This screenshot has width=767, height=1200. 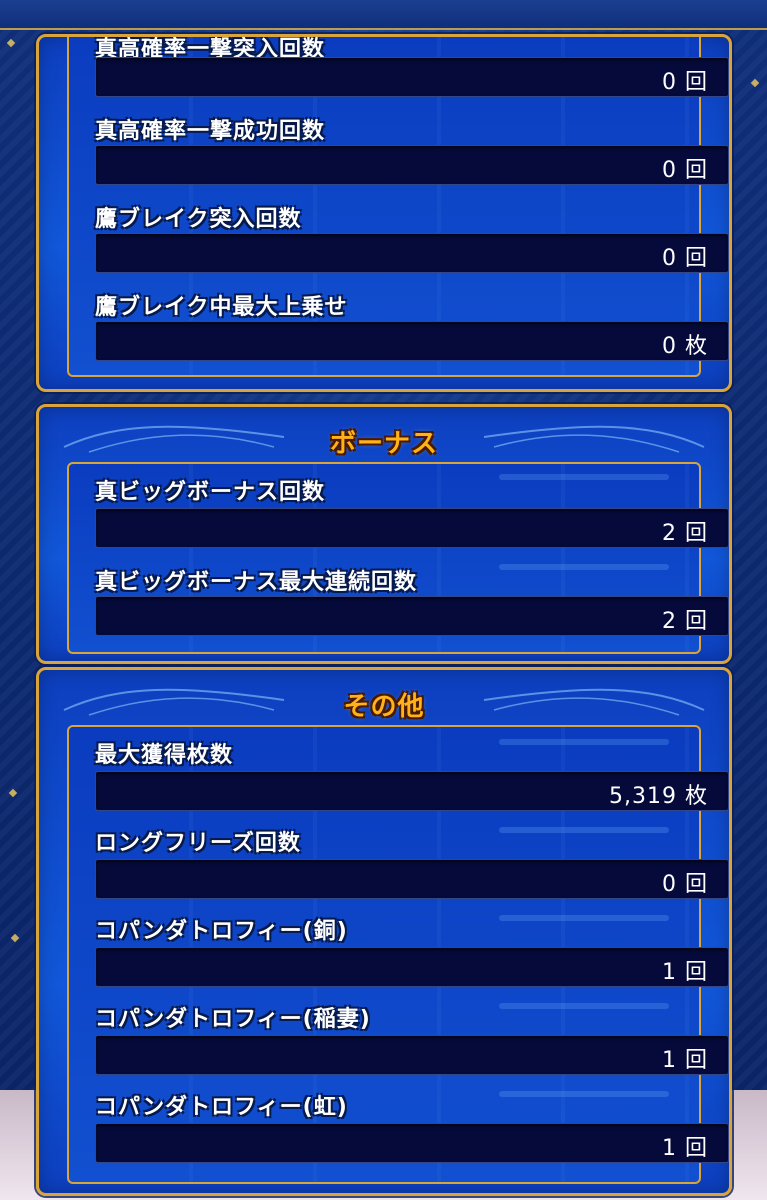 I want to click on section-title: ボーナス, so click(x=383, y=444).